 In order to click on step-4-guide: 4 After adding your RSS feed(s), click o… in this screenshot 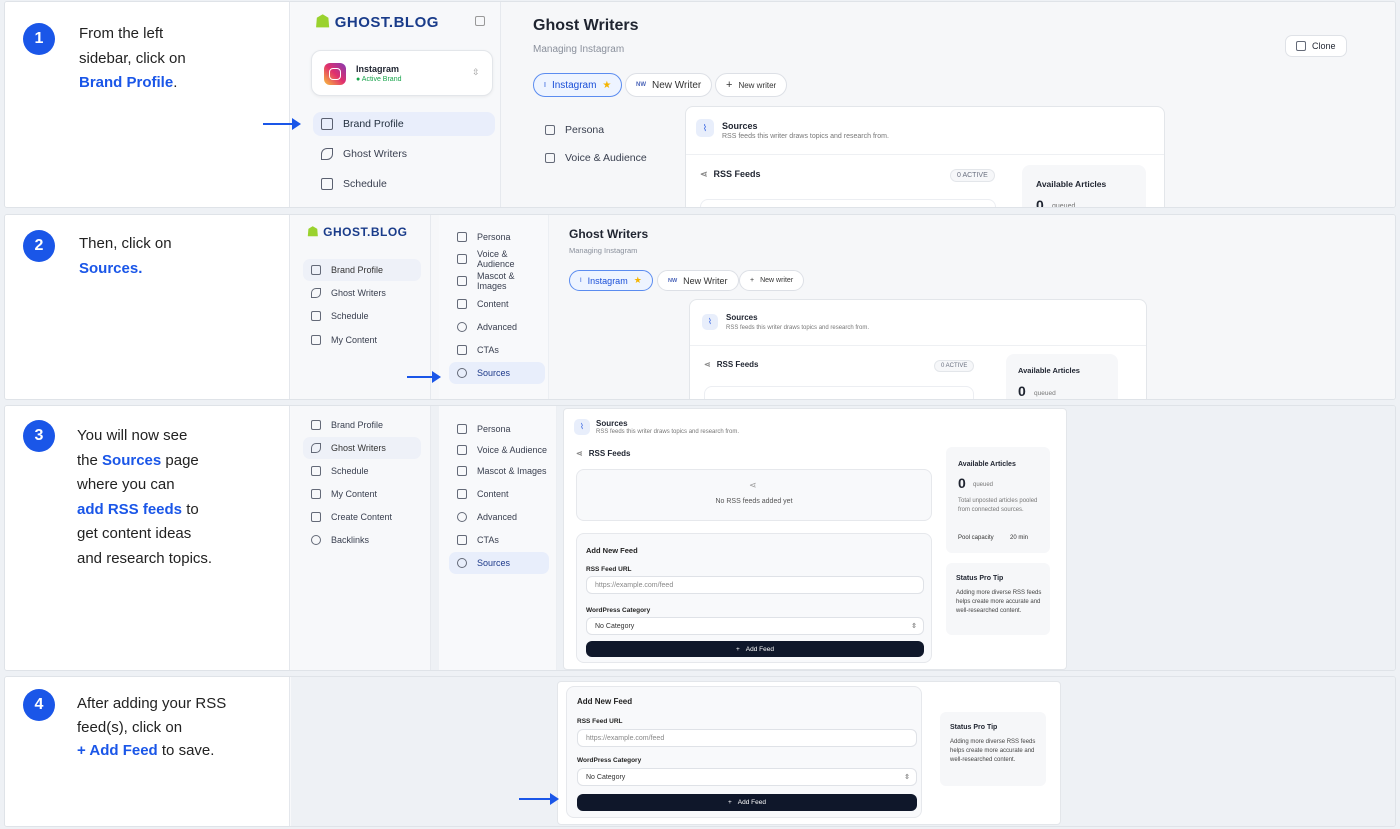, I will do `click(147, 751)`.